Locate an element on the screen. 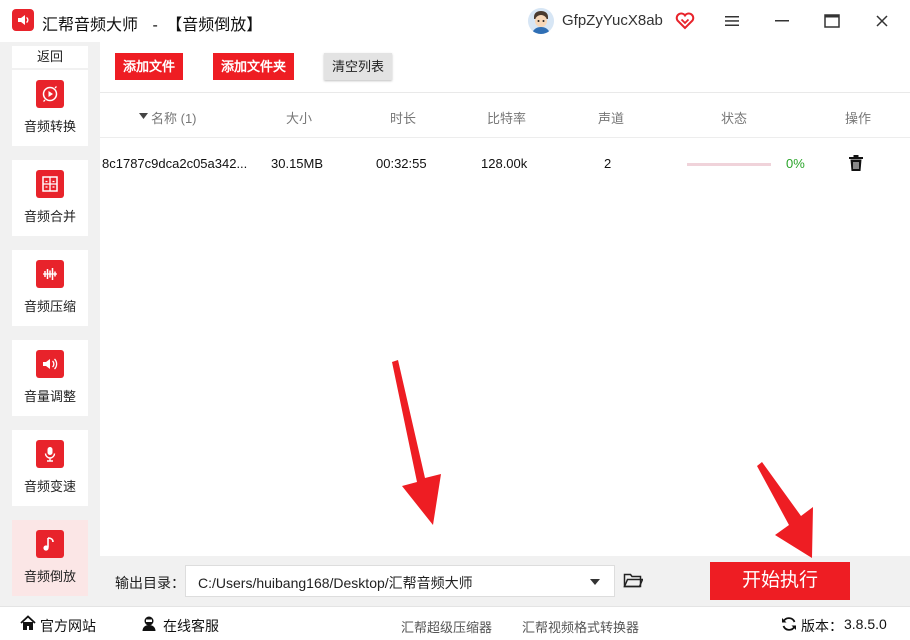  maximize-icon is located at coordinates (832, 21).